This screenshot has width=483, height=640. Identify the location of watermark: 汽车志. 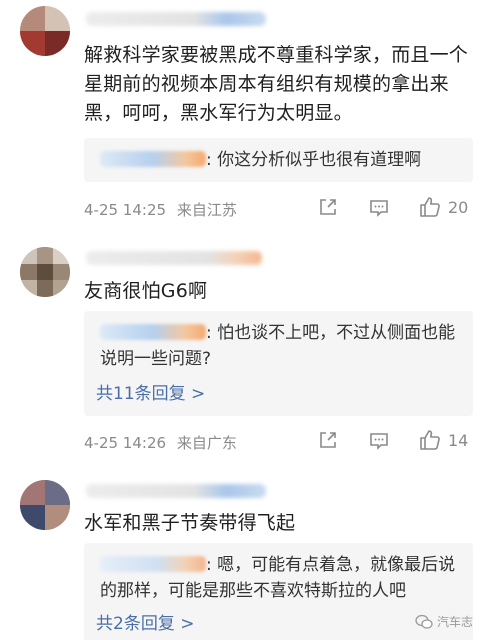
(444, 621).